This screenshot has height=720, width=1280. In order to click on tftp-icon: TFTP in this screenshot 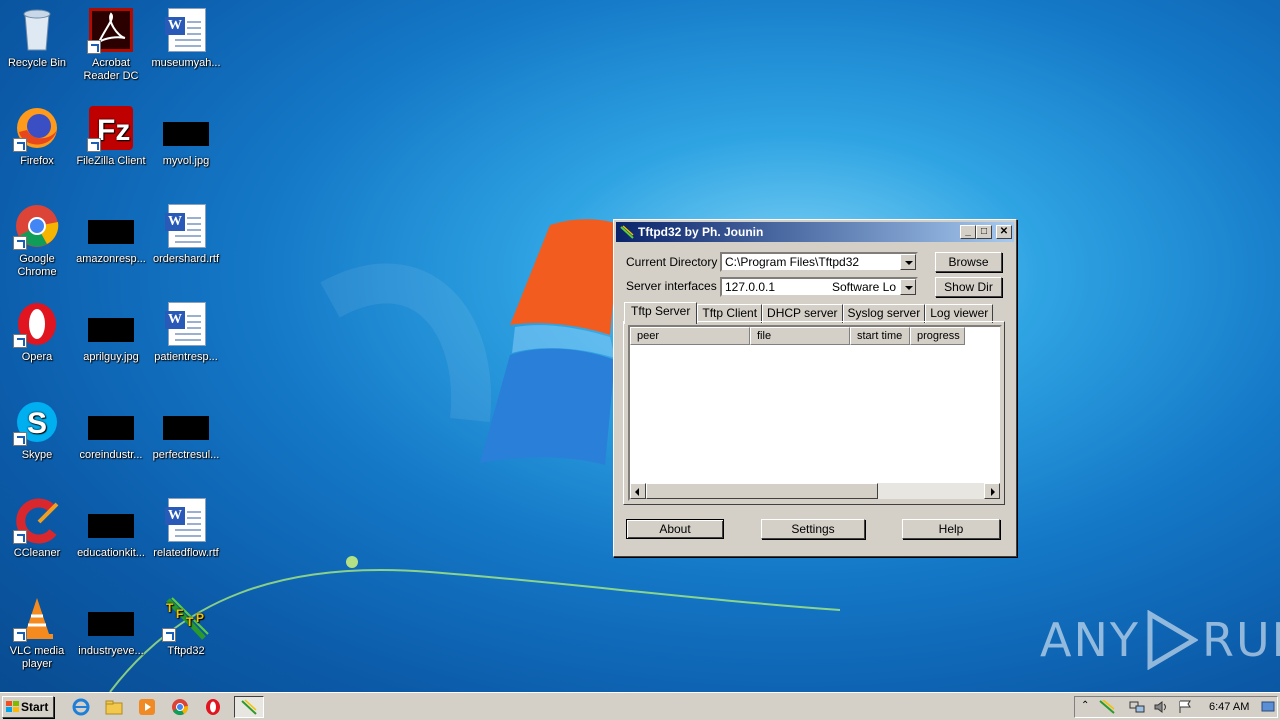, I will do `click(186, 618)`.